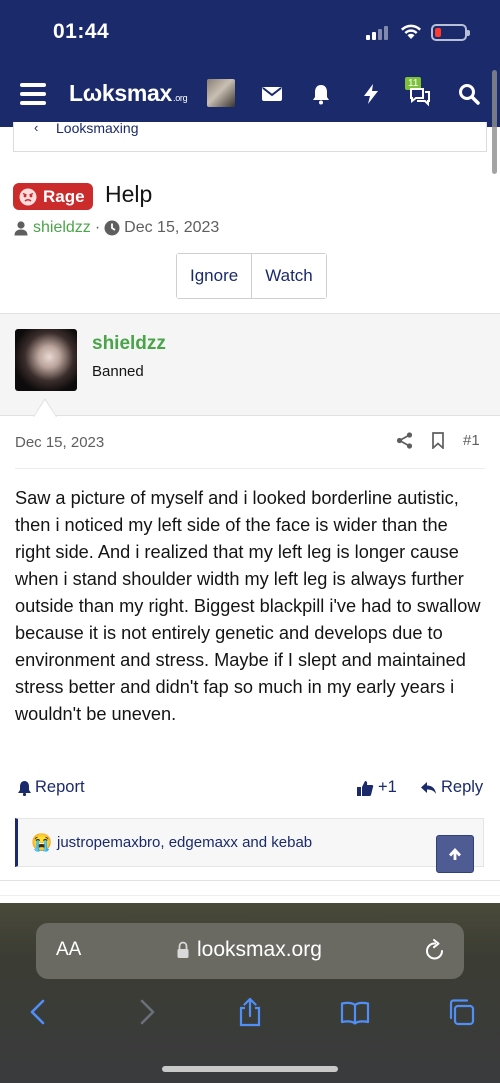 Image resolution: width=500 pixels, height=1083 pixels. I want to click on like-button: +1, so click(376, 787).